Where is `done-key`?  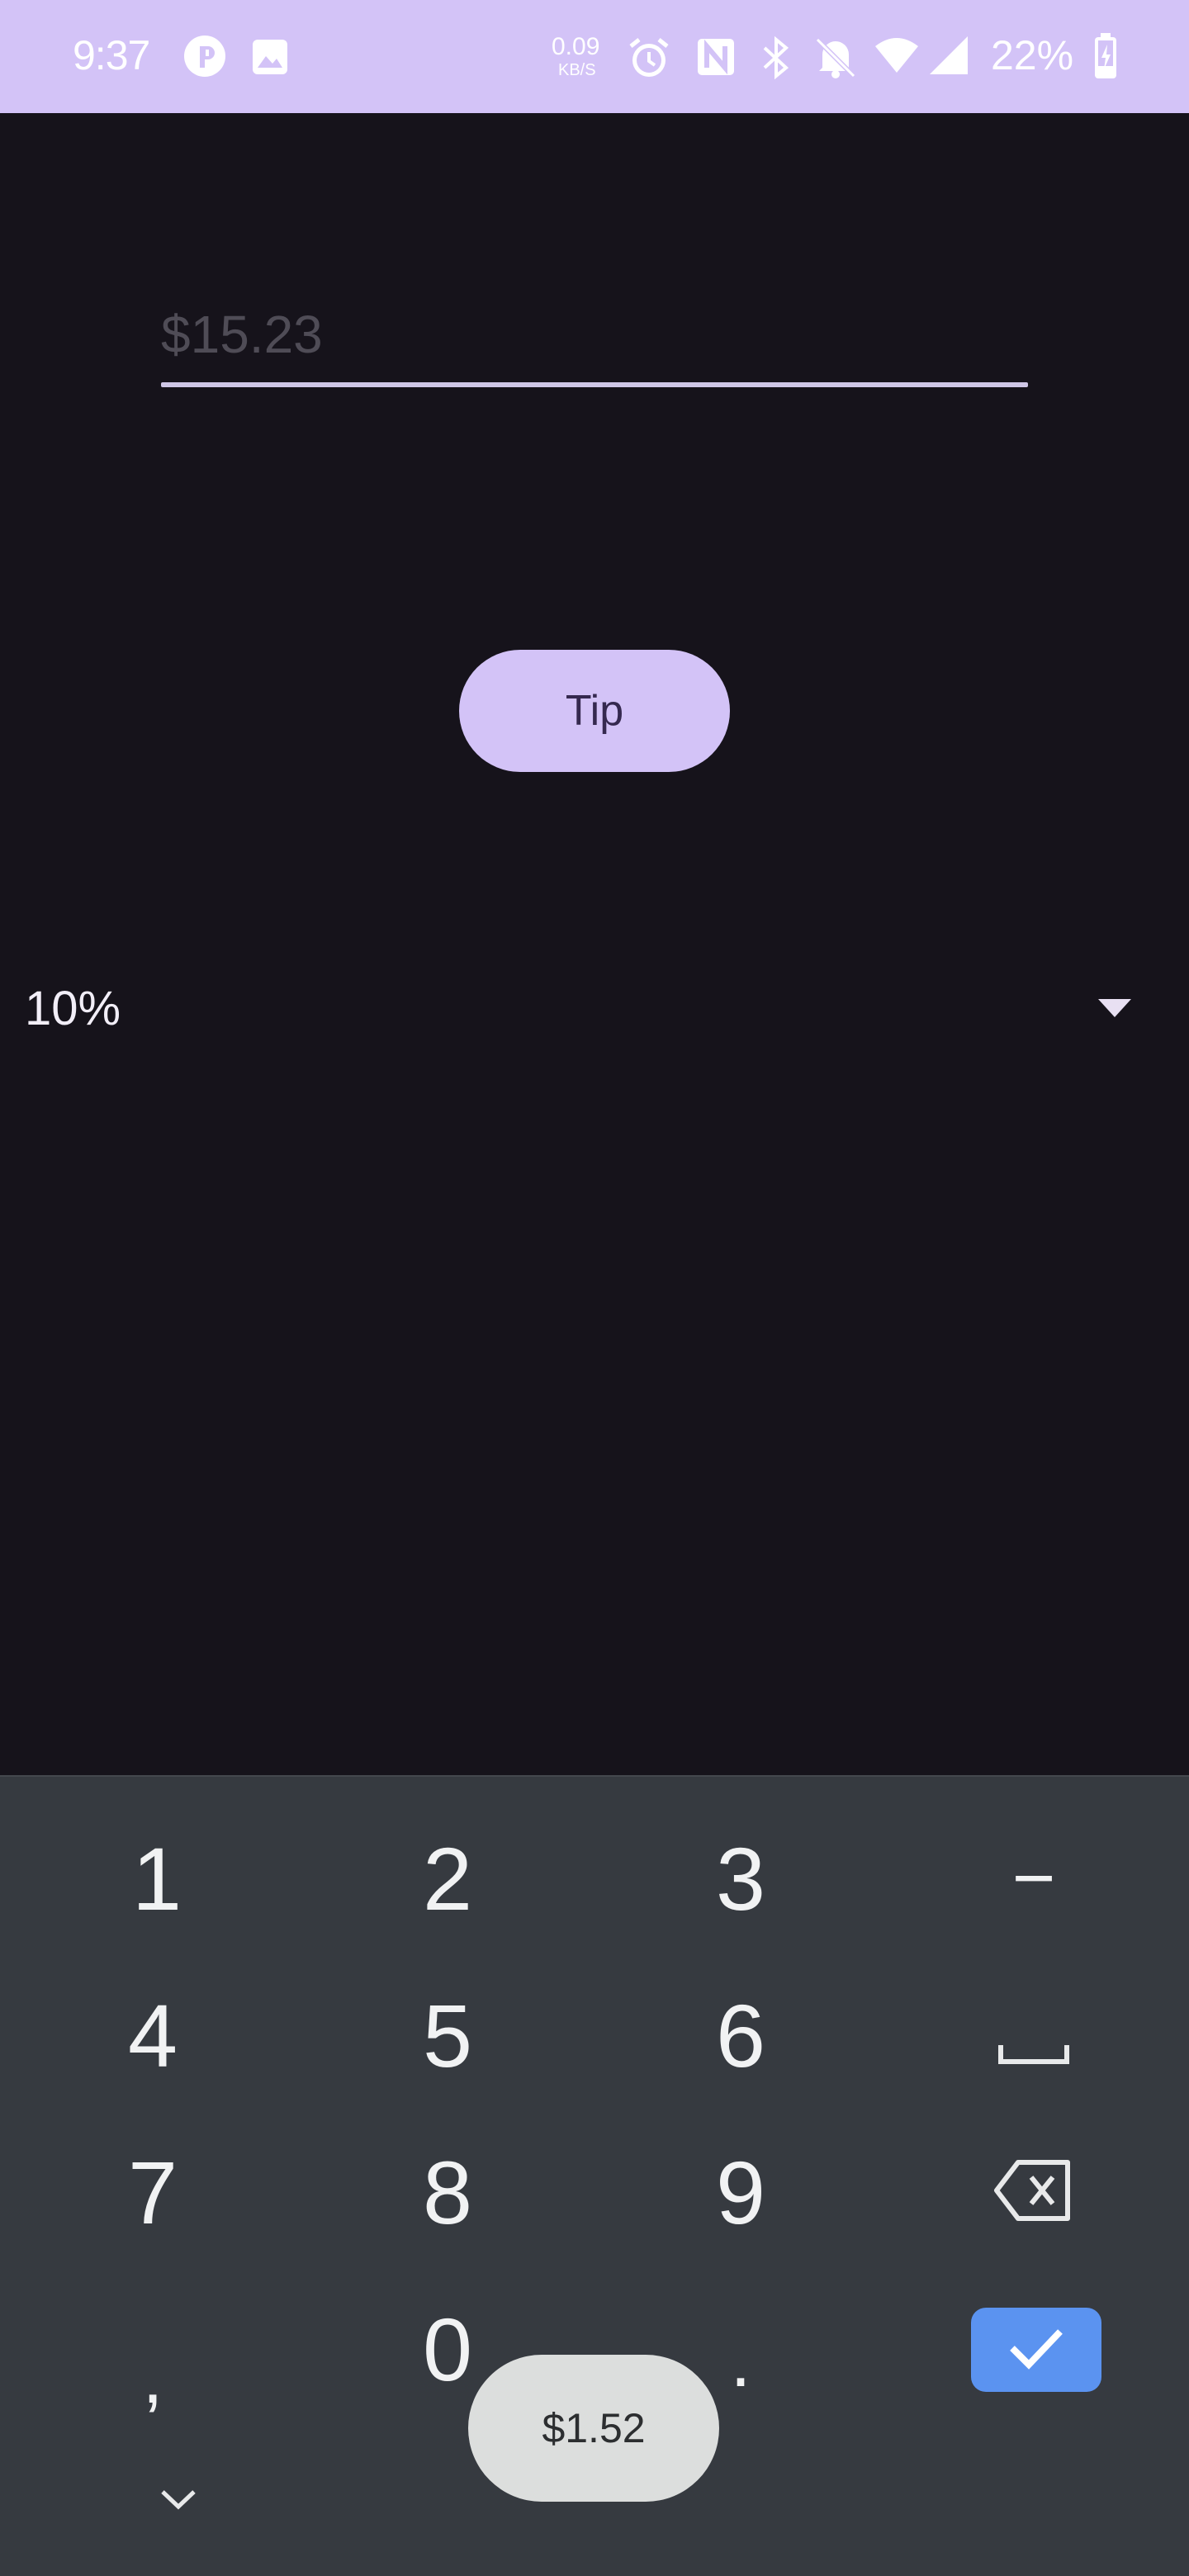
done-key is located at coordinates (1036, 2350).